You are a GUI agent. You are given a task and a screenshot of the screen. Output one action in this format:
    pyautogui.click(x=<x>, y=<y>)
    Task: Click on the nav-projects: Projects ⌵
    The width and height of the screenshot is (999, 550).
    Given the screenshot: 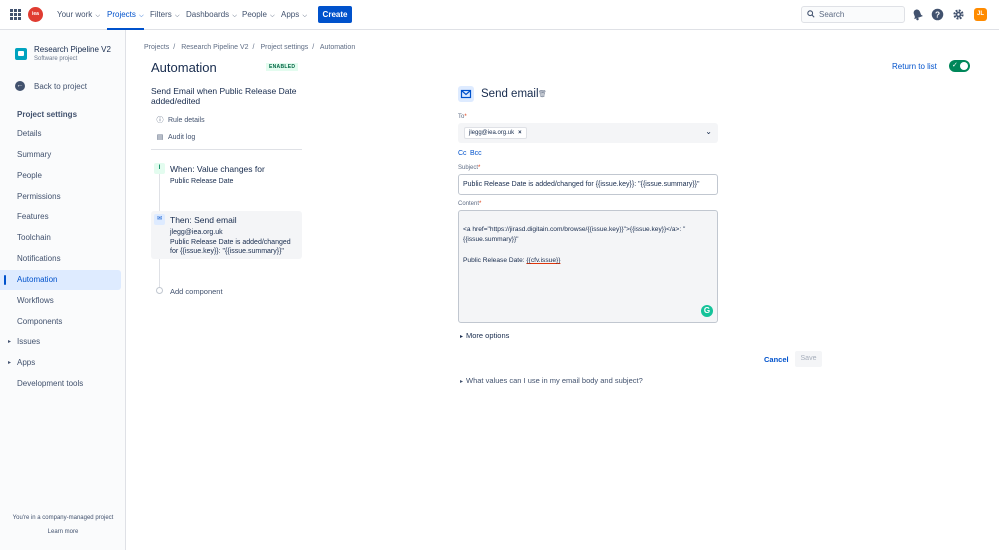 What is the action you would take?
    pyautogui.click(x=125, y=15)
    